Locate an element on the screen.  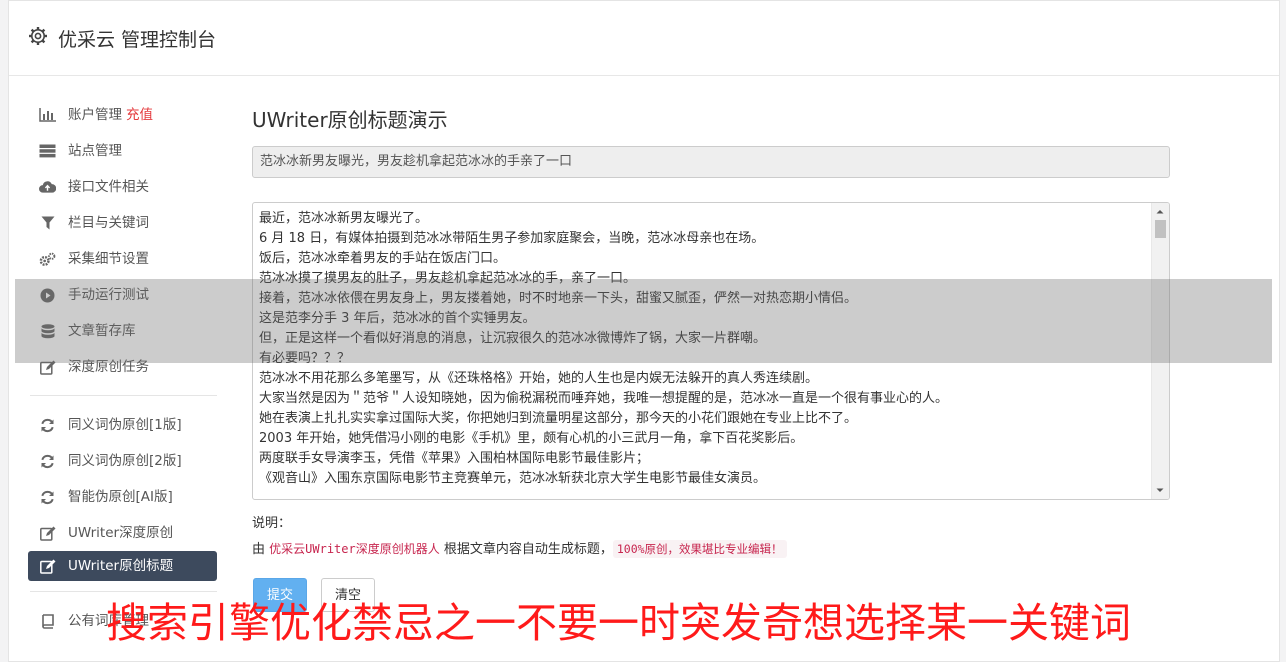
note-highlight: 100%原创，效果堪比专业编辑！ is located at coordinates (699, 549).